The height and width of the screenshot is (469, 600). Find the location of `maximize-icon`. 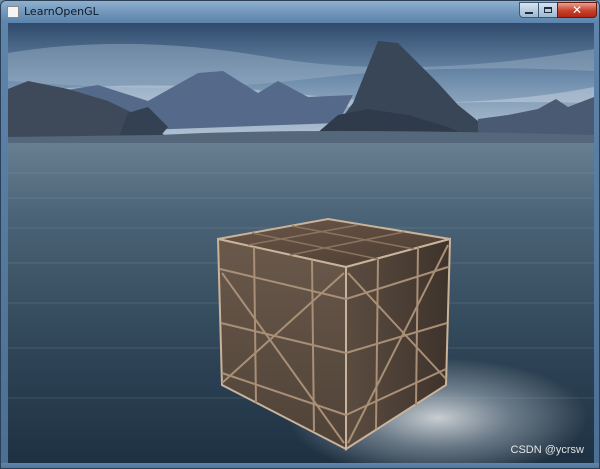

maximize-icon is located at coordinates (548, 10).